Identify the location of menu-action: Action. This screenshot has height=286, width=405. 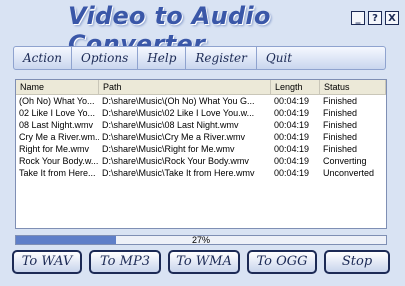
(43, 58).